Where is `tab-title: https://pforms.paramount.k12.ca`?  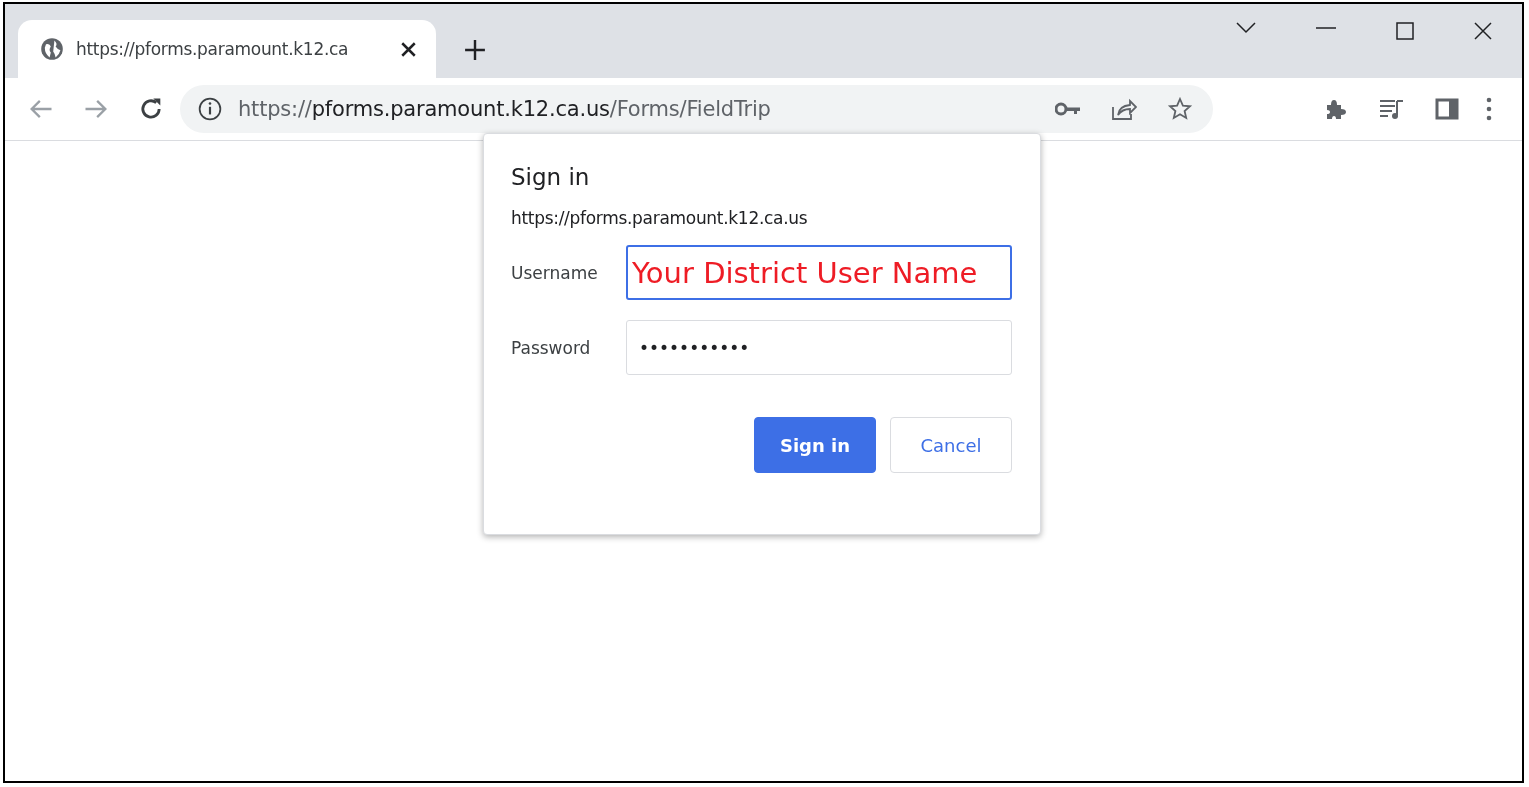 tab-title: https://pforms.paramount.k12.ca is located at coordinates (212, 49).